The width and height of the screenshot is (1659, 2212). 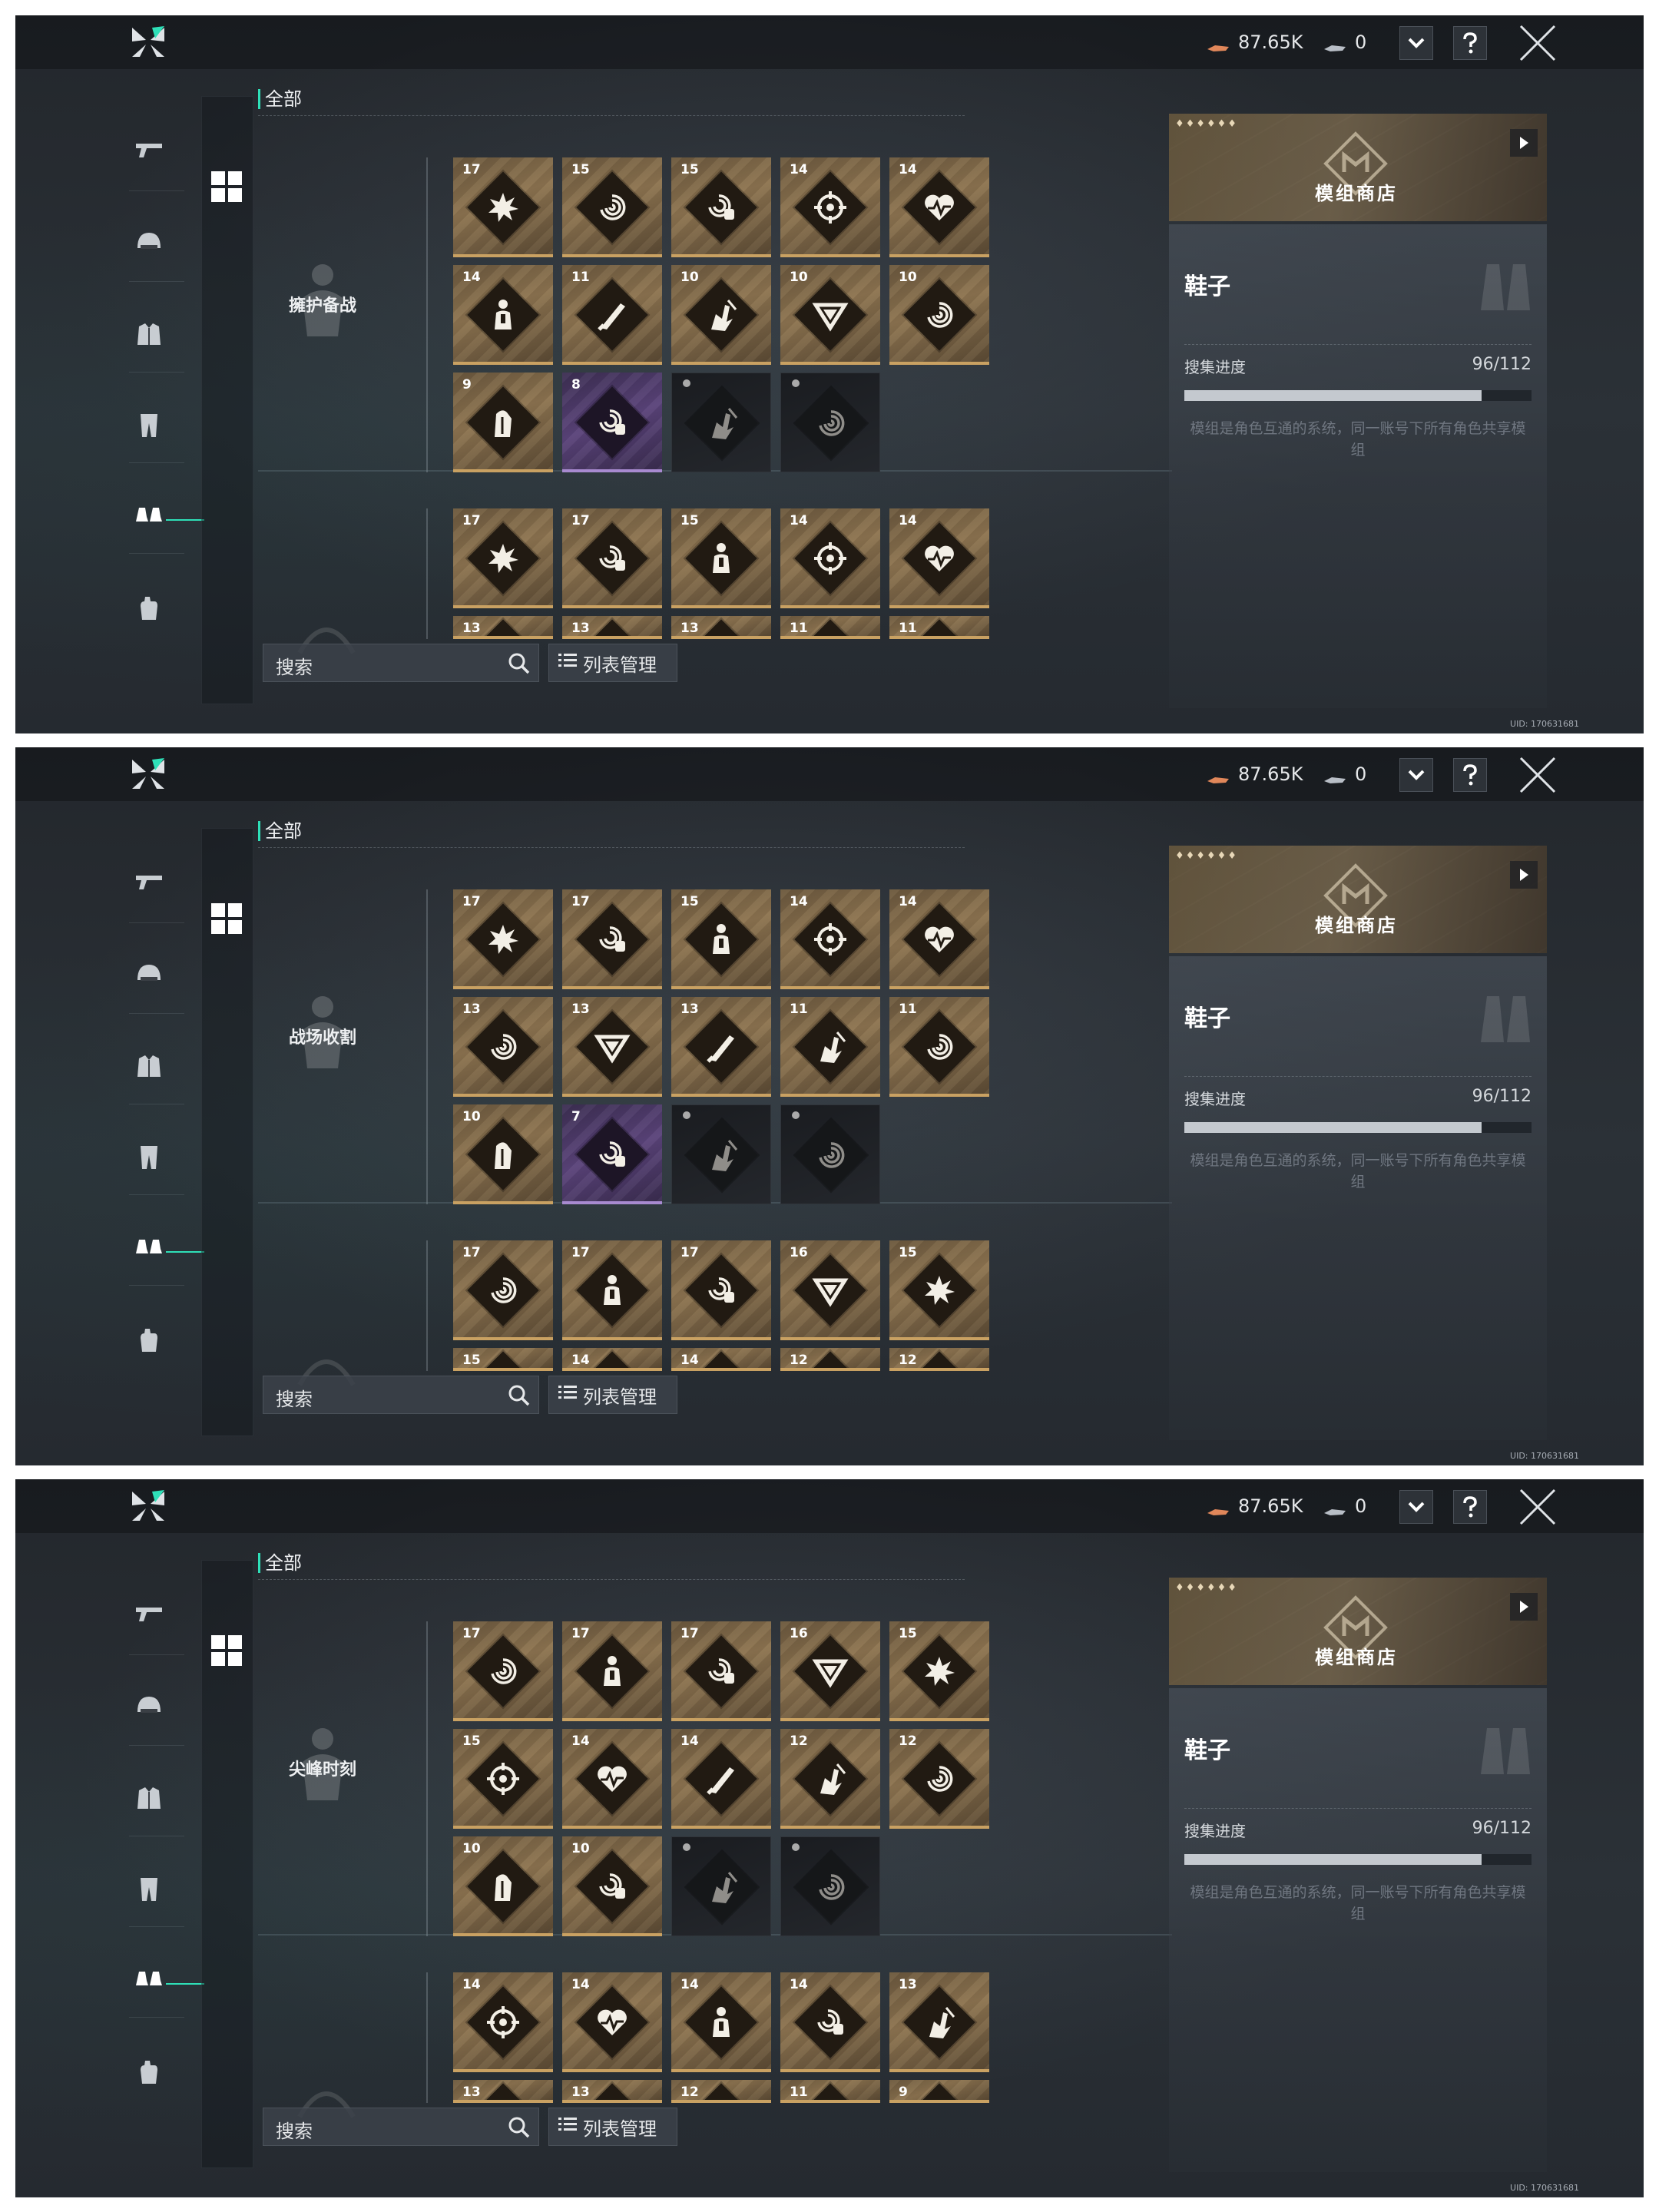 I want to click on module-slot: 7, so click(x=612, y=1154).